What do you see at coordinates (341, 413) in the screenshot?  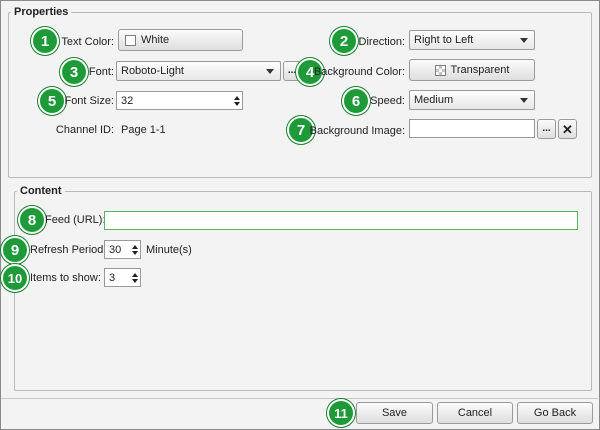 I see `callout-11: 11` at bounding box center [341, 413].